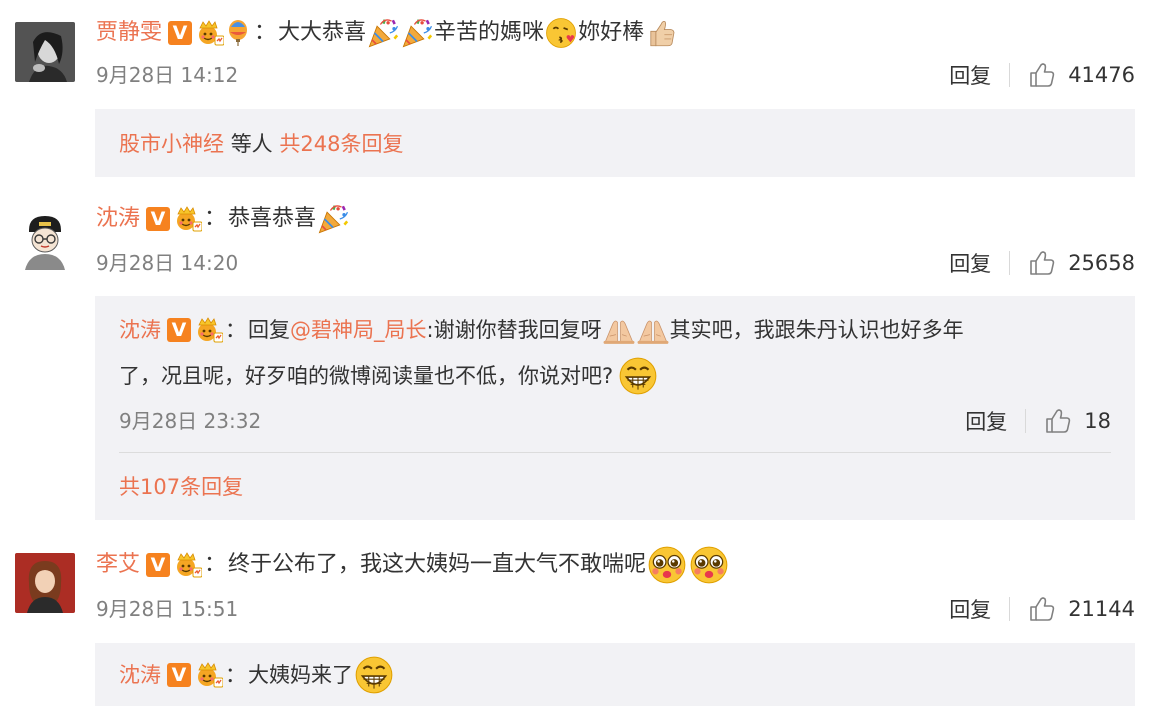 This screenshot has height=706, width=1162. I want to click on reply-timestamp: 9月28日 23:32, so click(190, 421).